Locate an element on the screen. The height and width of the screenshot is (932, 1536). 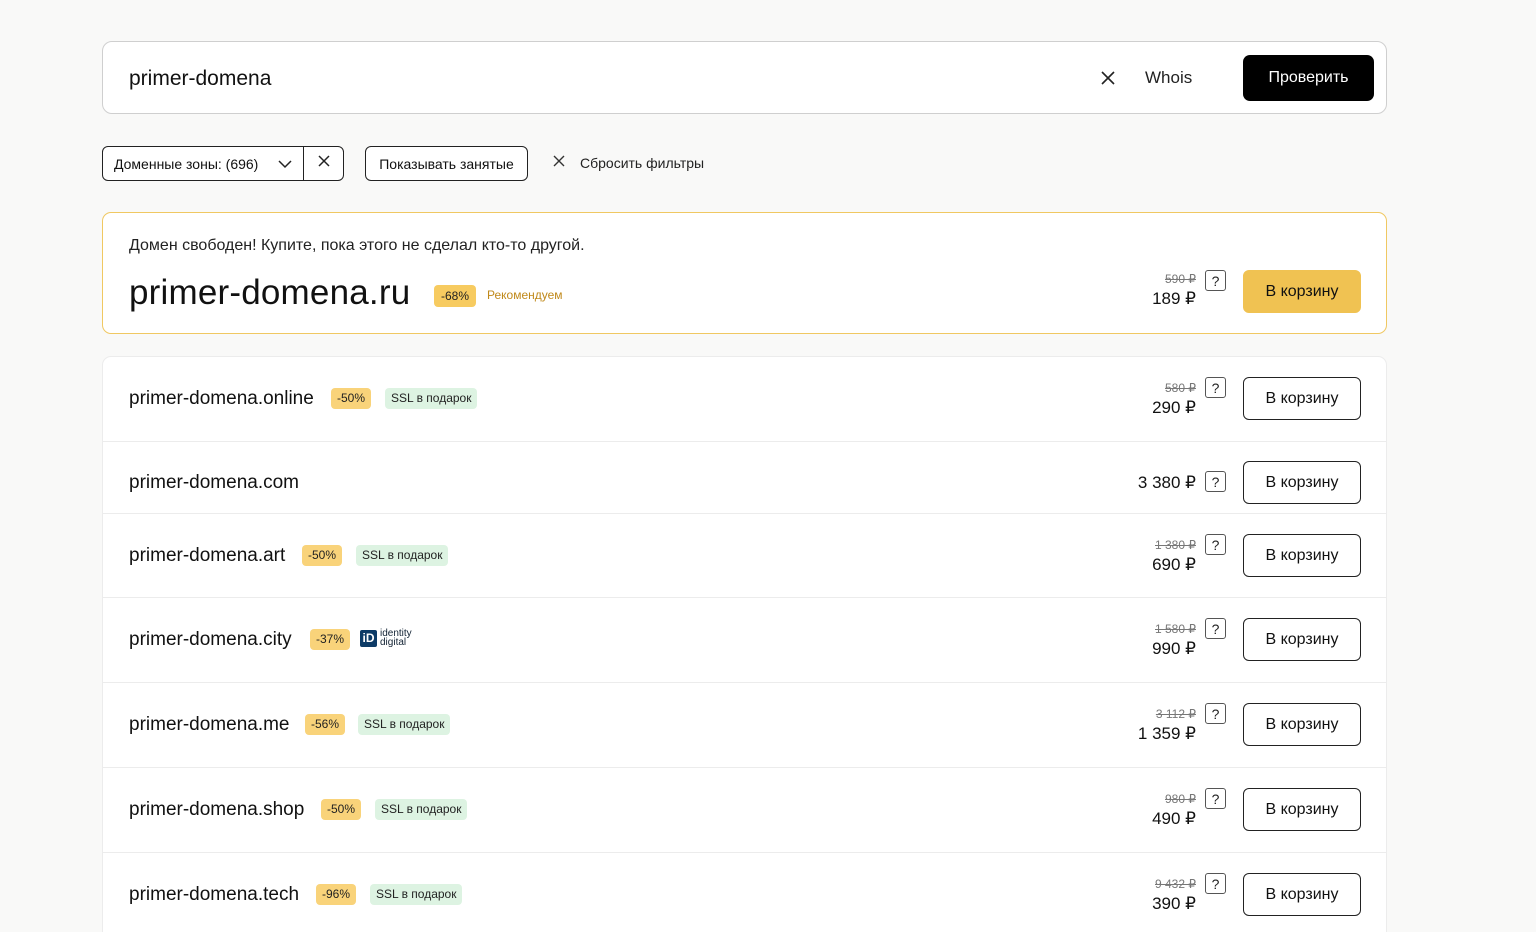
recommended-tag: Рекомендуем is located at coordinates (525, 295).